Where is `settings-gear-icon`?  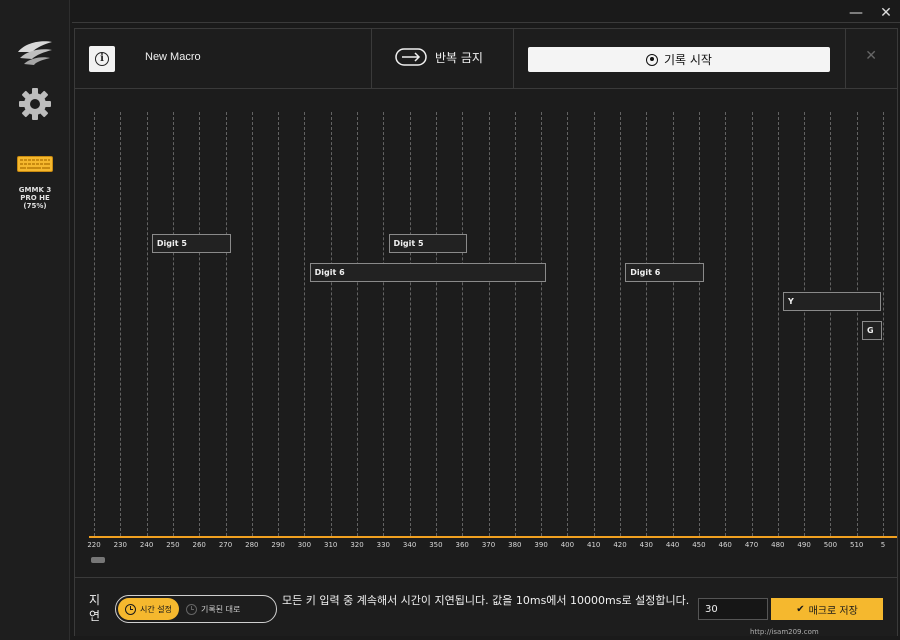
settings-gear-icon is located at coordinates (35, 104).